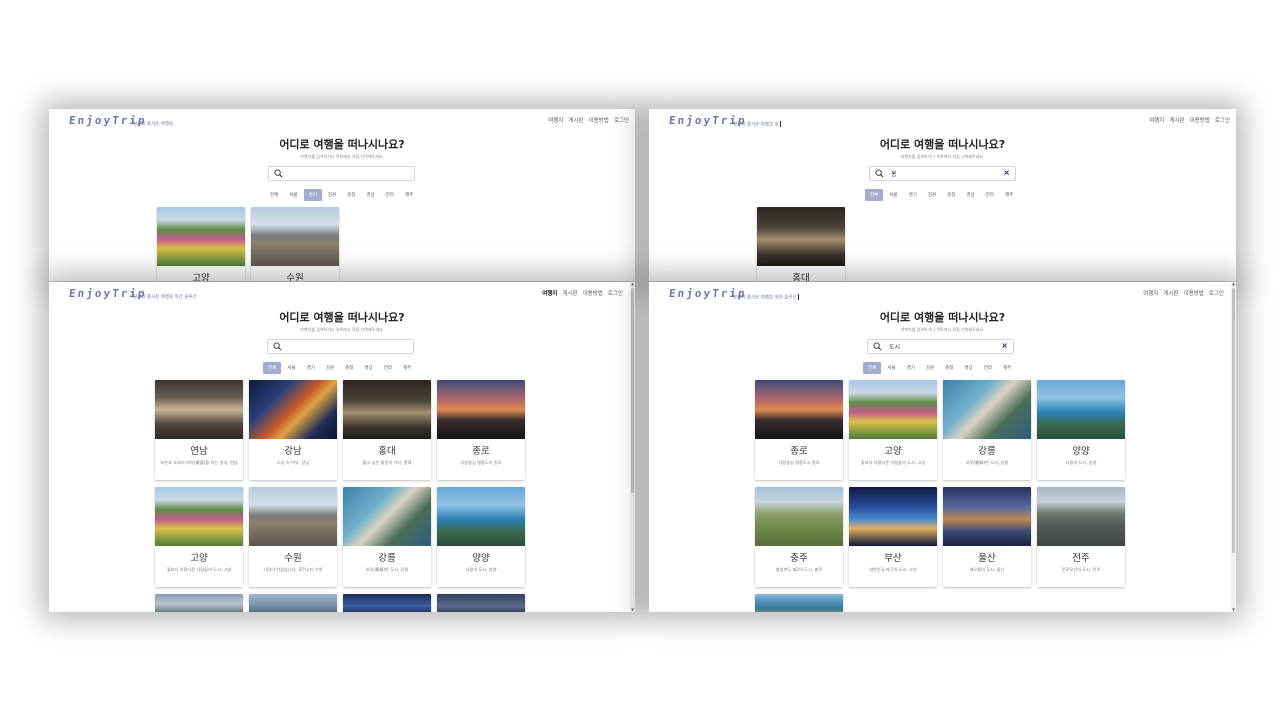  What do you see at coordinates (940, 346) in the screenshot?
I see `search-input: 도시 ×` at bounding box center [940, 346].